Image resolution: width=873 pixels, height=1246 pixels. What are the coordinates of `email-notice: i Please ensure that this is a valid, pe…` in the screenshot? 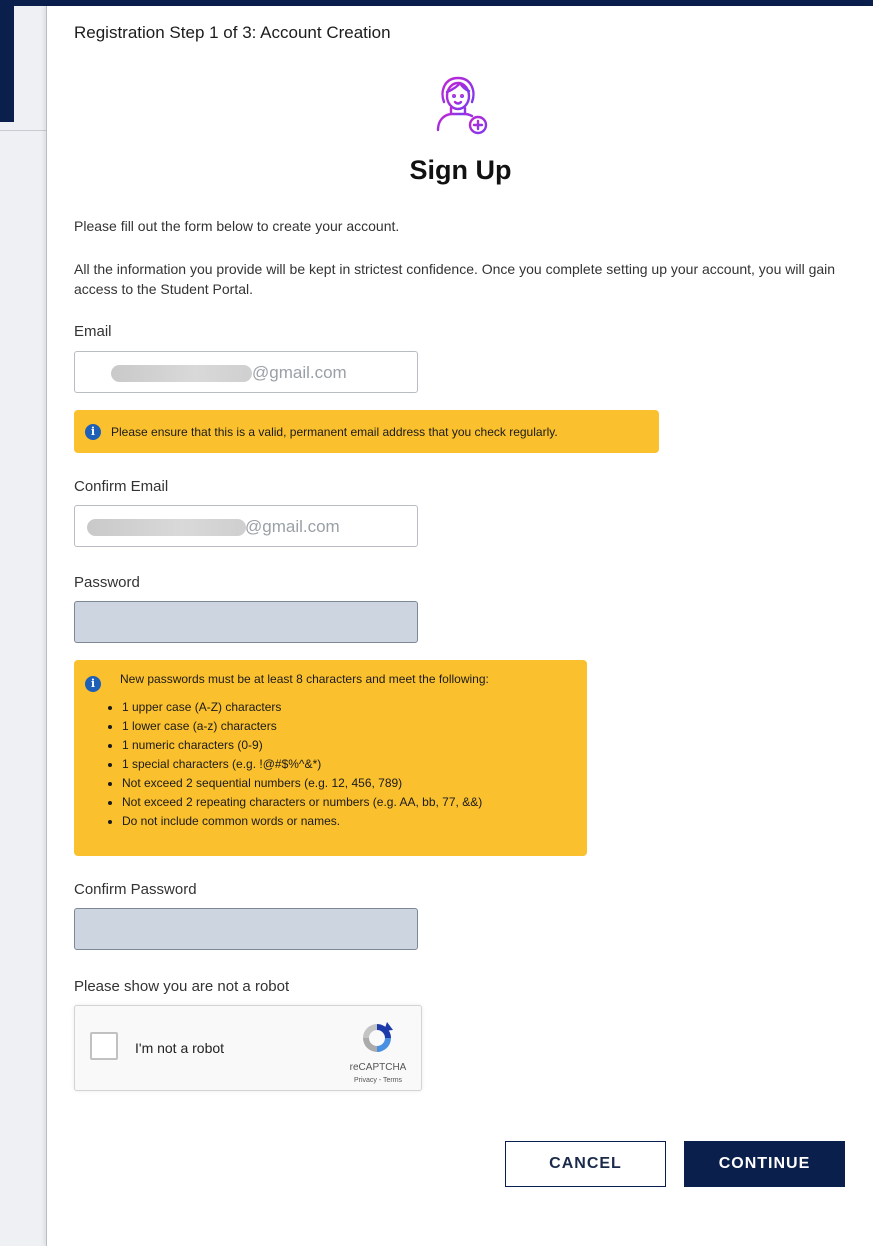 It's located at (366, 431).